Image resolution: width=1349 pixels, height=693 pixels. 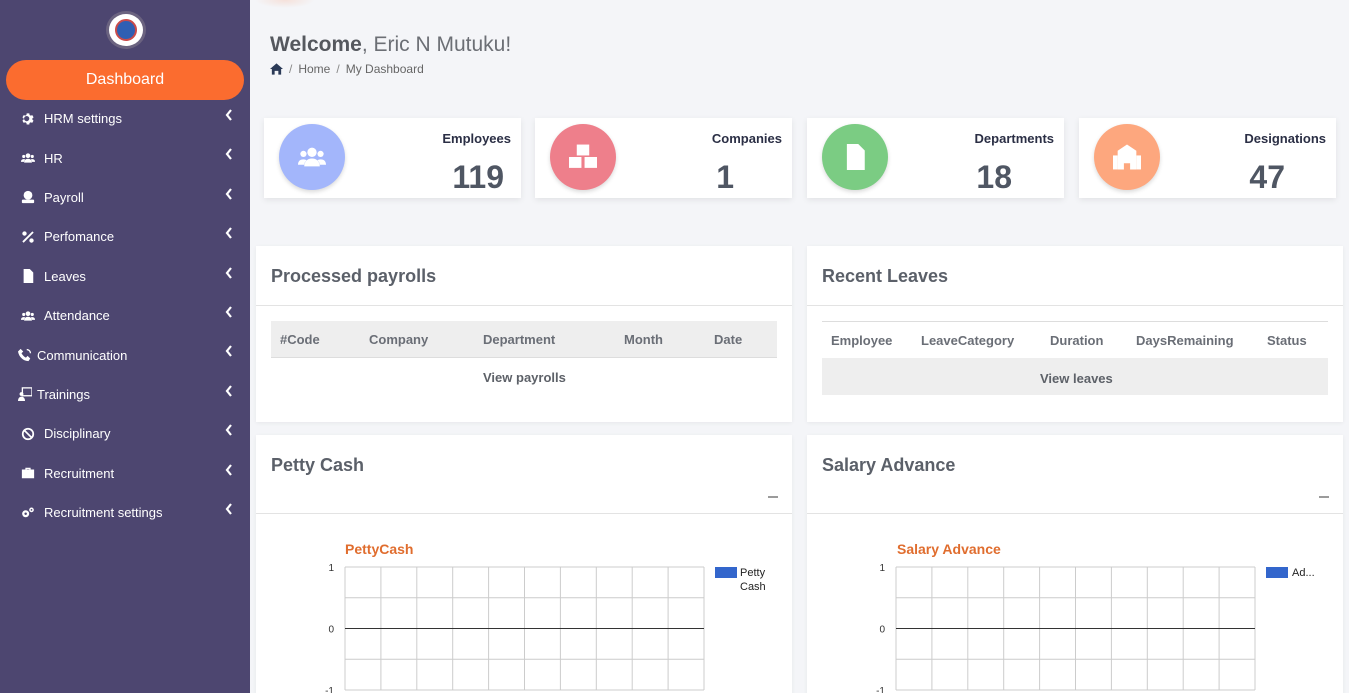 I want to click on view-leaves-link: View leaves, so click(x=1076, y=378).